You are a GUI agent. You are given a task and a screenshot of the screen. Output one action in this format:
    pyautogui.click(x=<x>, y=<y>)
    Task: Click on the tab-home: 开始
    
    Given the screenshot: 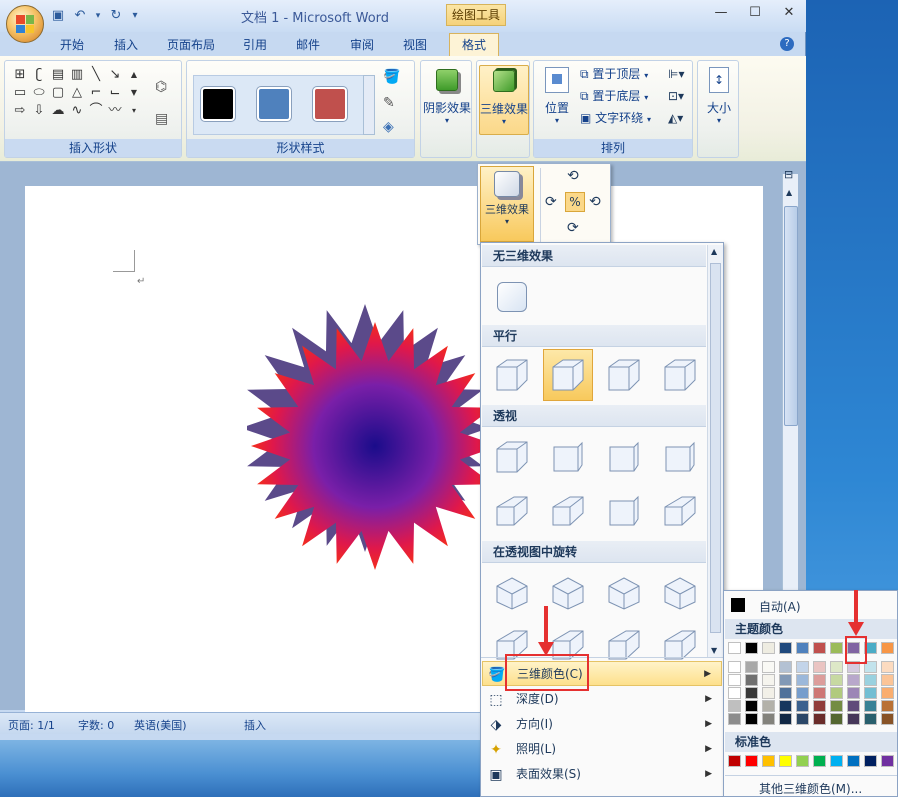 What is the action you would take?
    pyautogui.click(x=72, y=44)
    